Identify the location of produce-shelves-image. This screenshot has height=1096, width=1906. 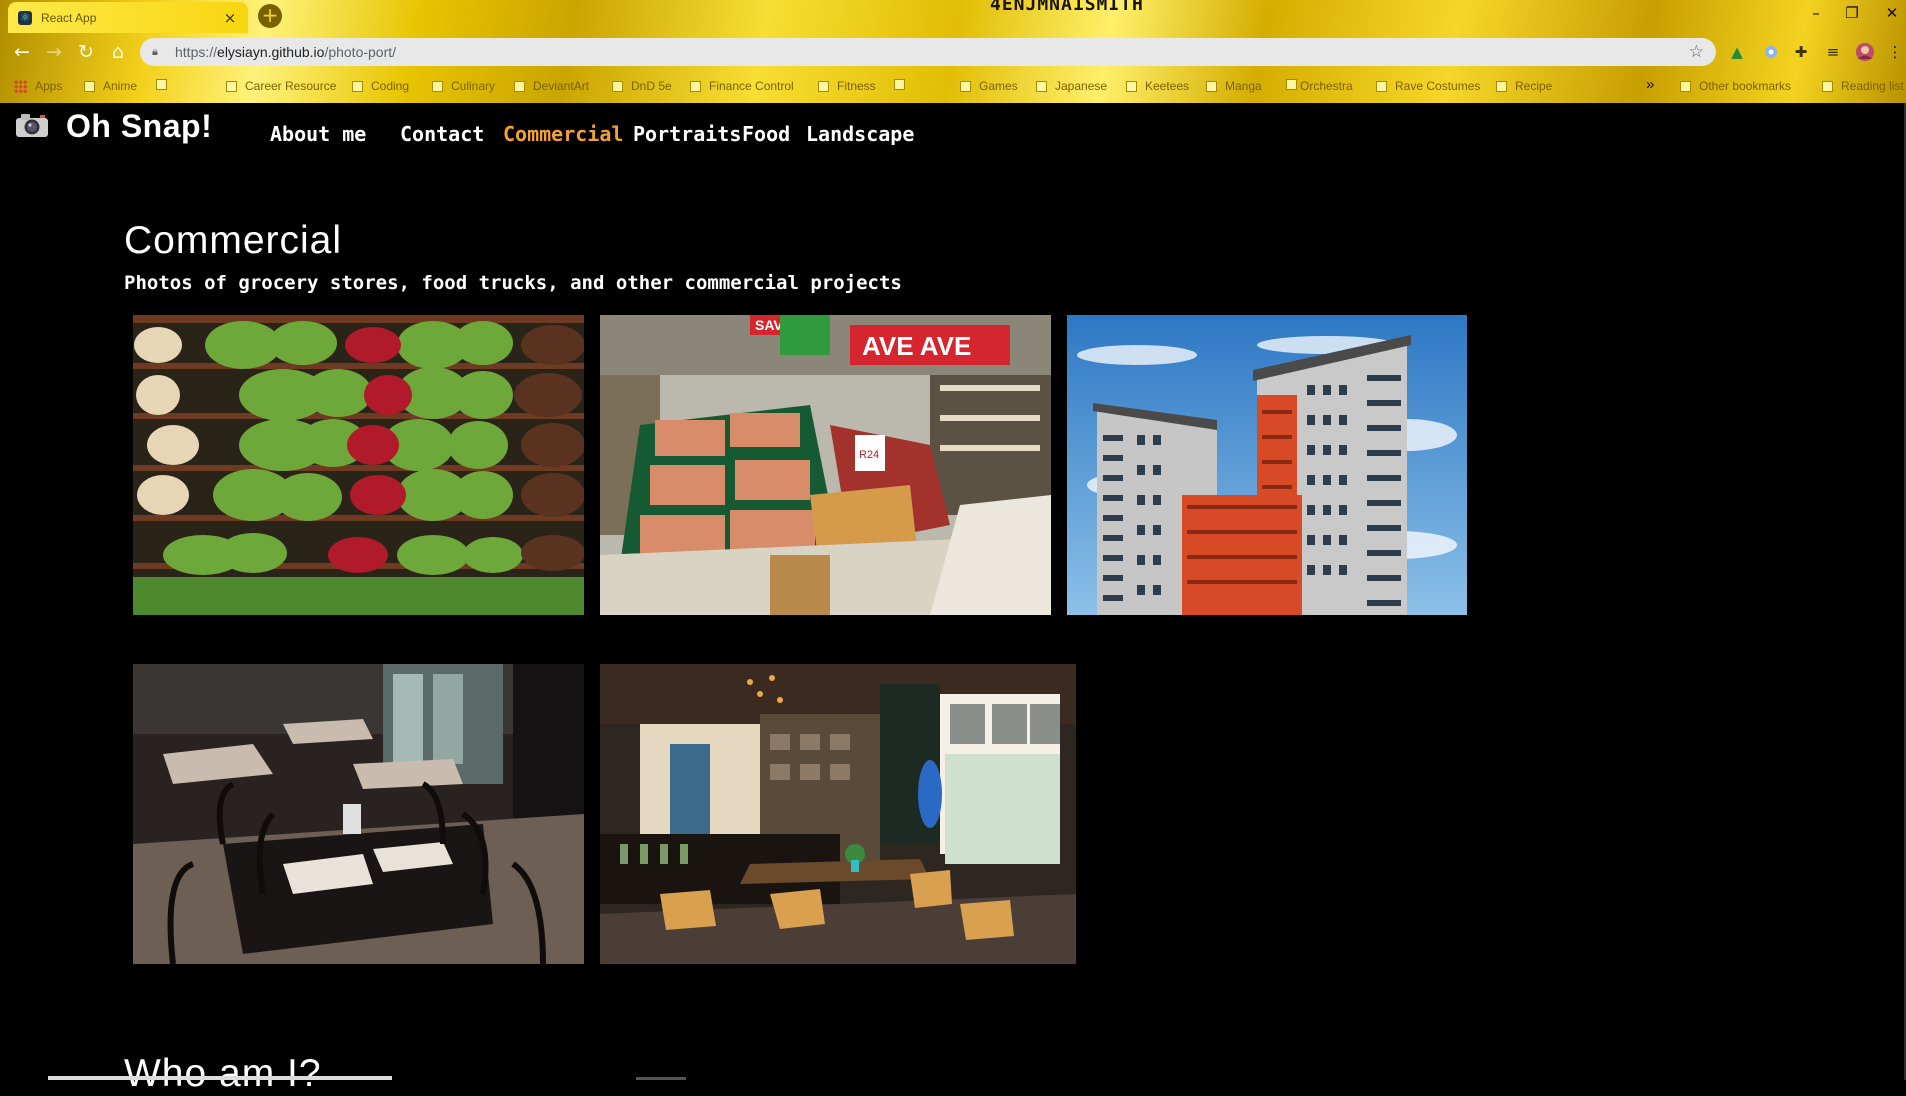
(358, 465).